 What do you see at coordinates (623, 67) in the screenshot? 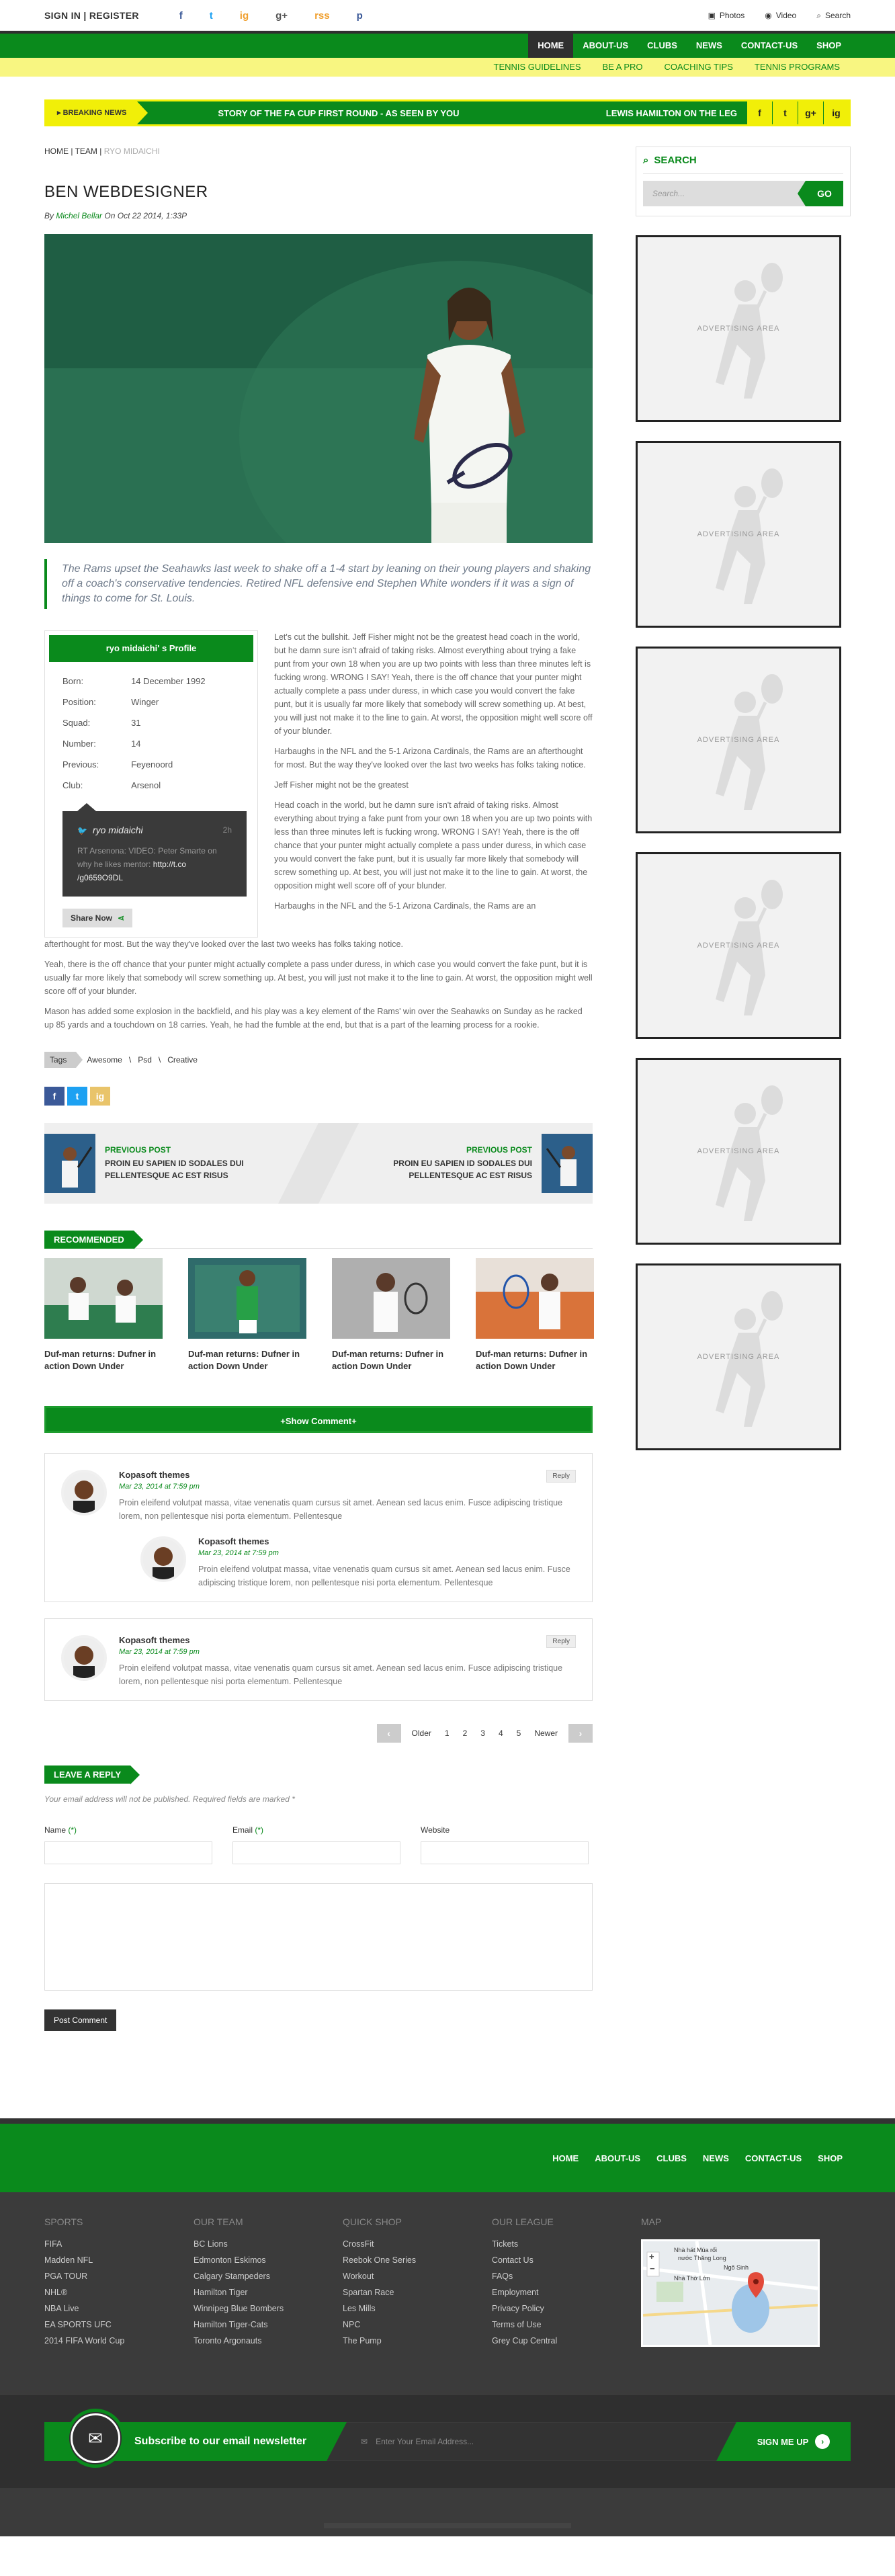
I see `subnav-be-a-pro: BE A PRO` at bounding box center [623, 67].